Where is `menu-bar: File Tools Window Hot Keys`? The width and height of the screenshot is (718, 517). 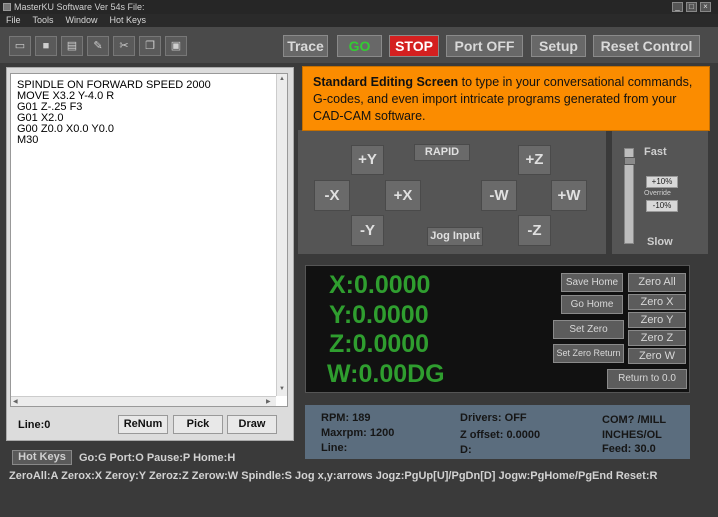
menu-bar: File Tools Window Hot Keys is located at coordinates (359, 20).